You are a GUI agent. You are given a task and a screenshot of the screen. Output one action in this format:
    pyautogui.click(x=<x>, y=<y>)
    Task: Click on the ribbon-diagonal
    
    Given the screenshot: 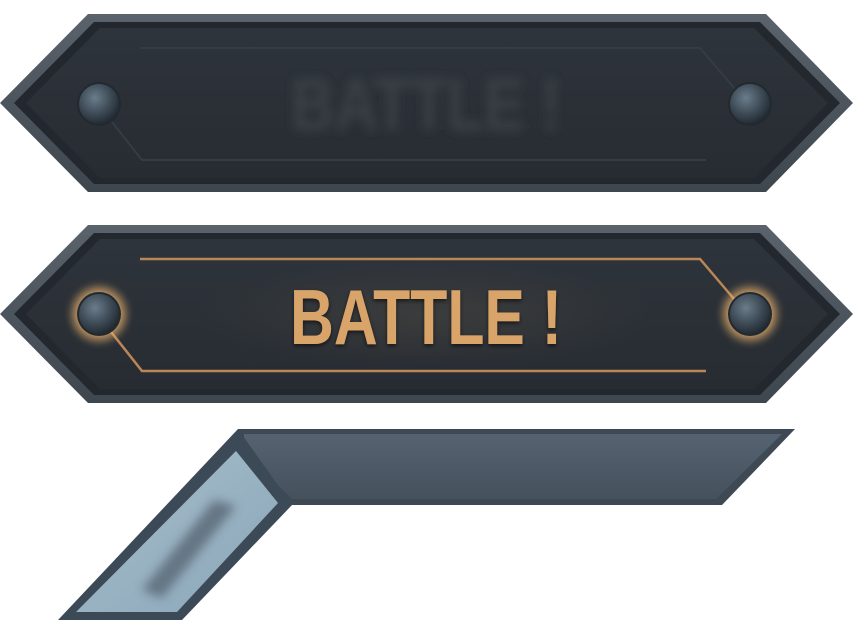 What is the action you would take?
    pyautogui.click(x=177, y=531)
    